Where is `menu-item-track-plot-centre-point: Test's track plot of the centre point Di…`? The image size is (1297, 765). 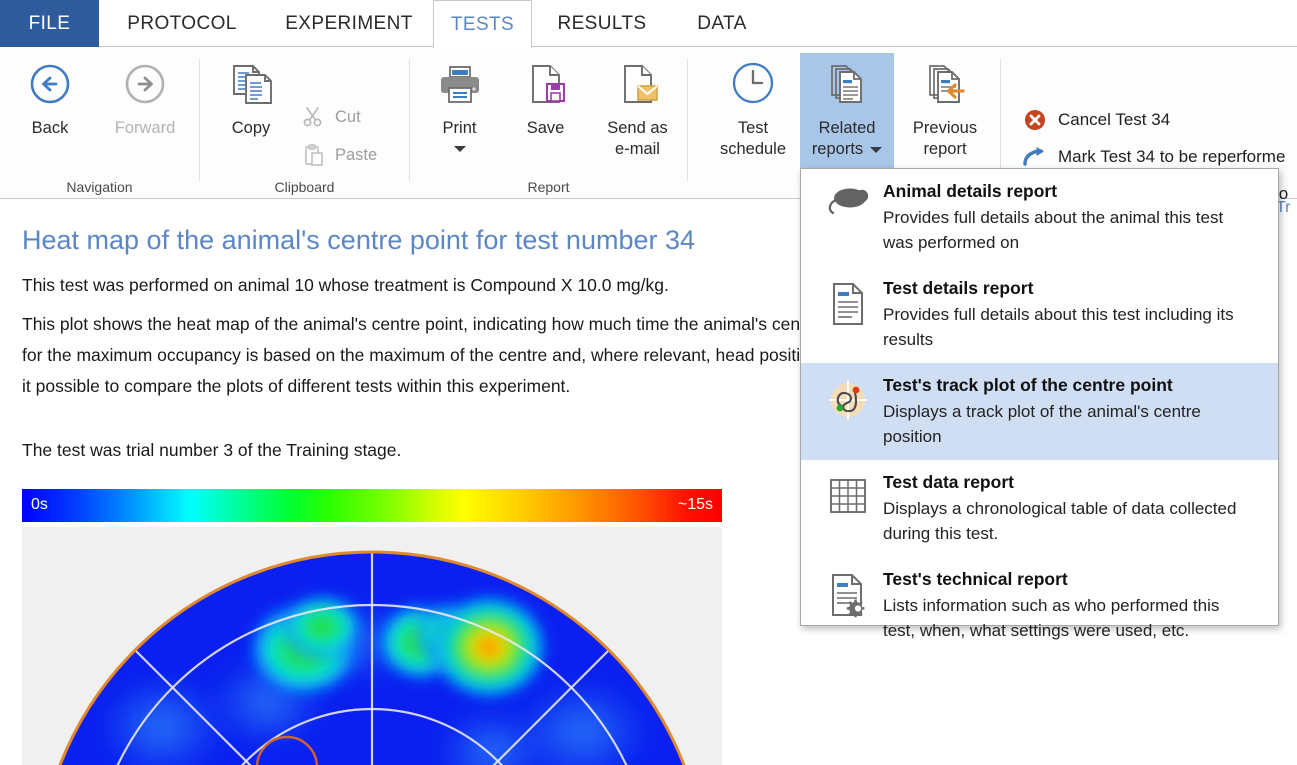
menu-item-track-plot-centre-point: Test's track plot of the centre point Di… is located at coordinates (1039, 411).